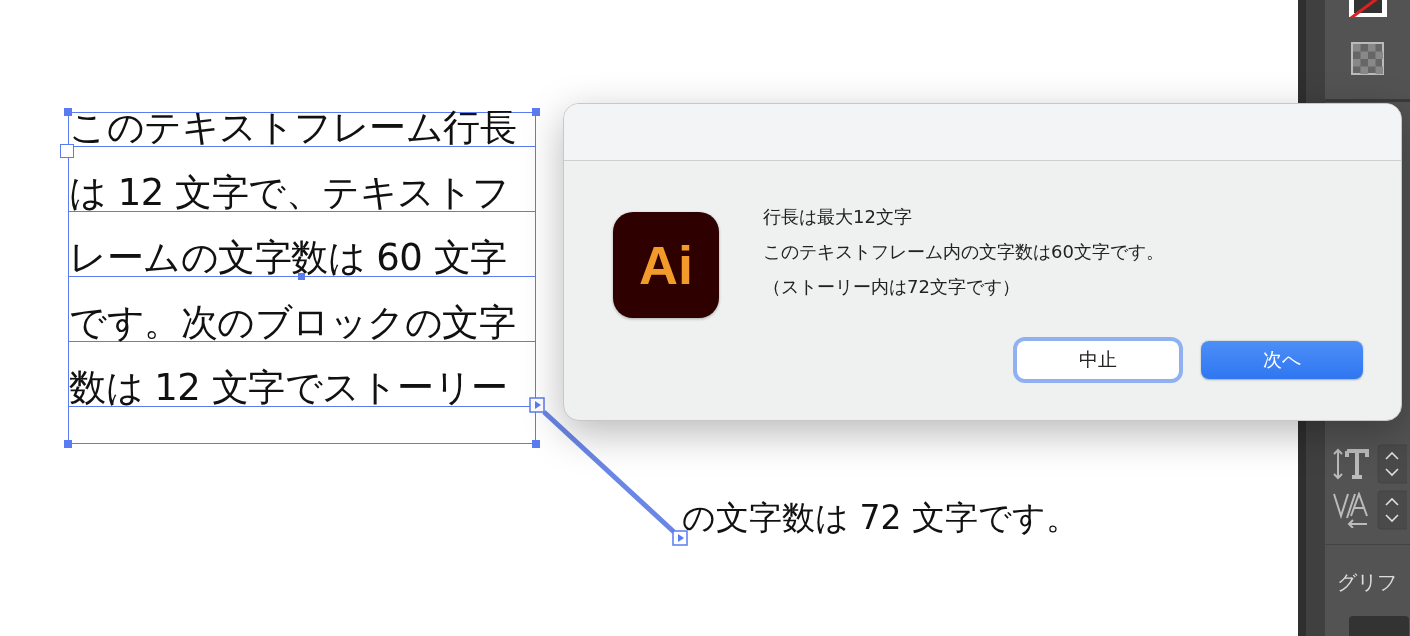 This screenshot has width=1410, height=636. Describe the element at coordinates (880, 517) in the screenshot. I see `text-line: の文字数は 72 文字です。` at that location.